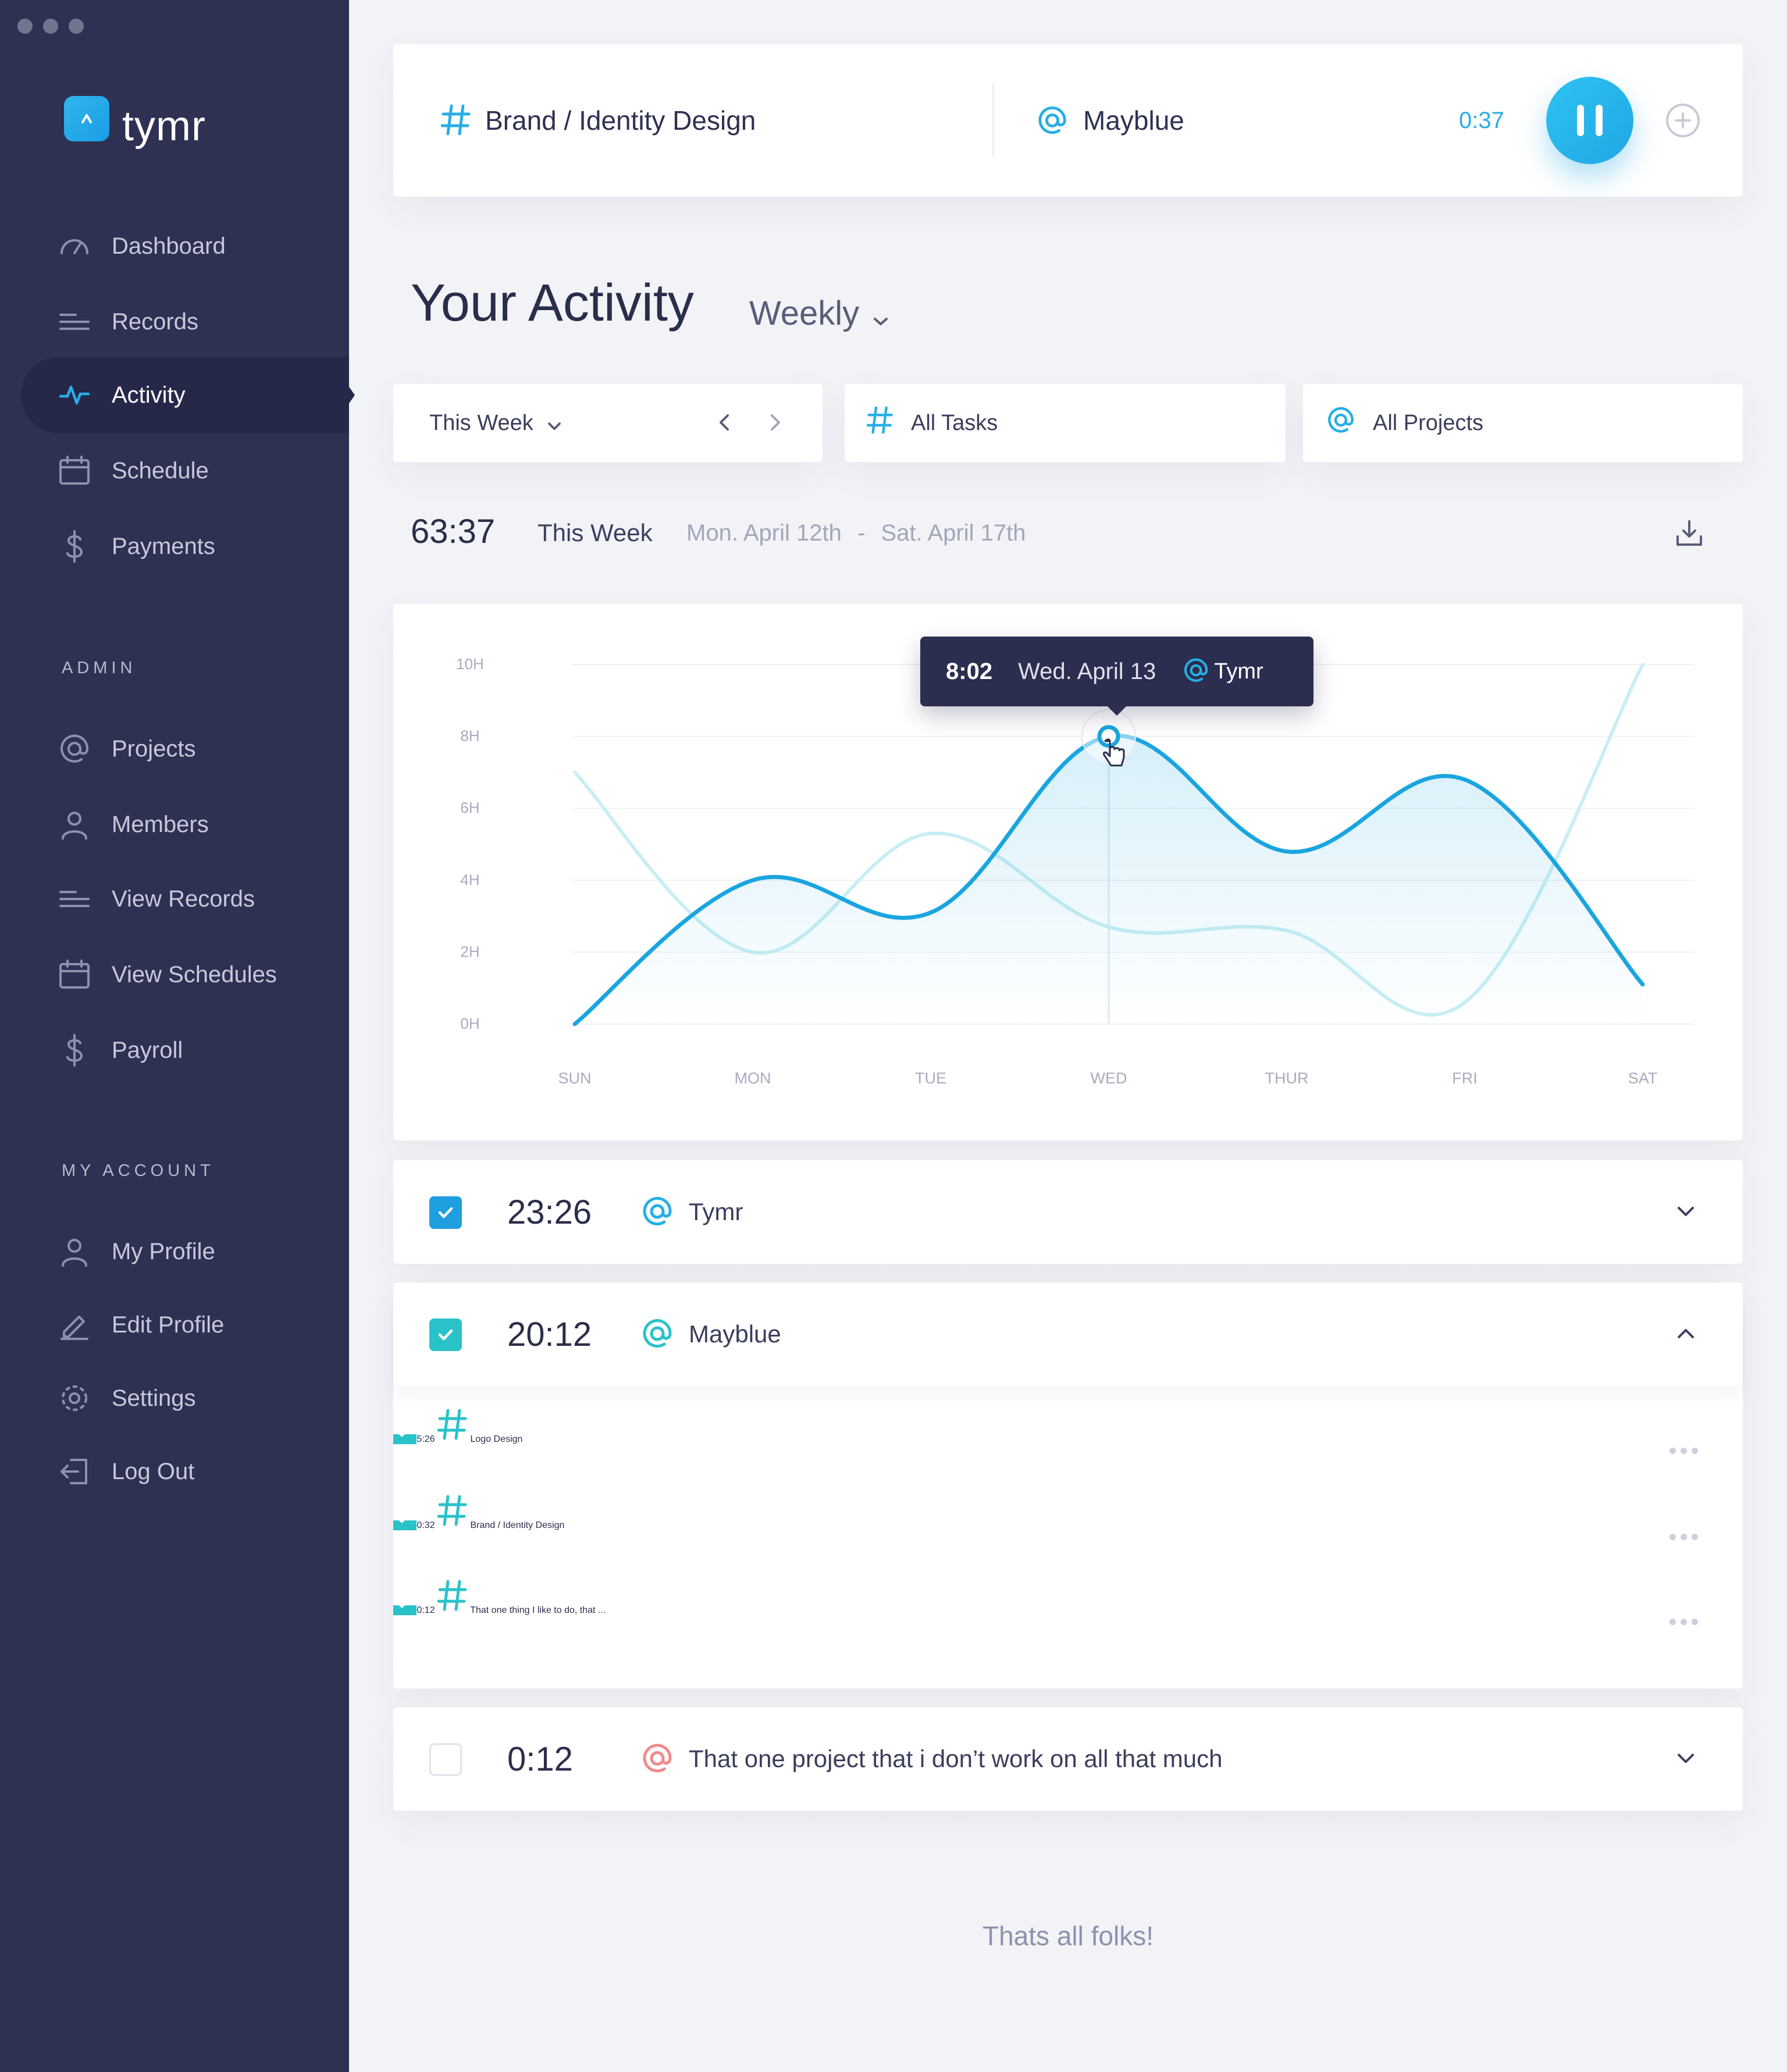 The height and width of the screenshot is (2072, 1787). I want to click on date-range: Mon. April 12th - Sat. April 17th, so click(856, 533).